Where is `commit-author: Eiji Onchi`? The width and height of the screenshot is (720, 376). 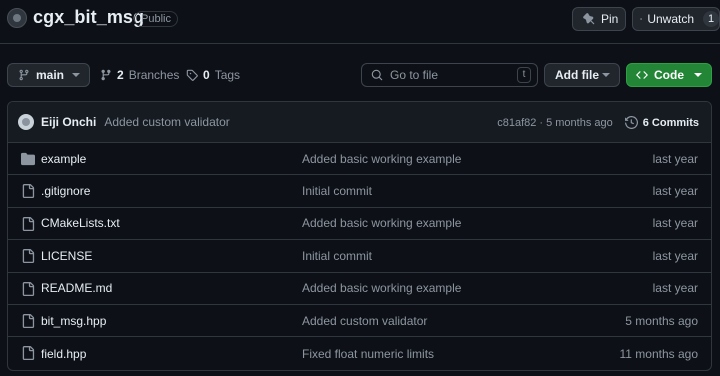
commit-author: Eiji Onchi is located at coordinates (68, 122).